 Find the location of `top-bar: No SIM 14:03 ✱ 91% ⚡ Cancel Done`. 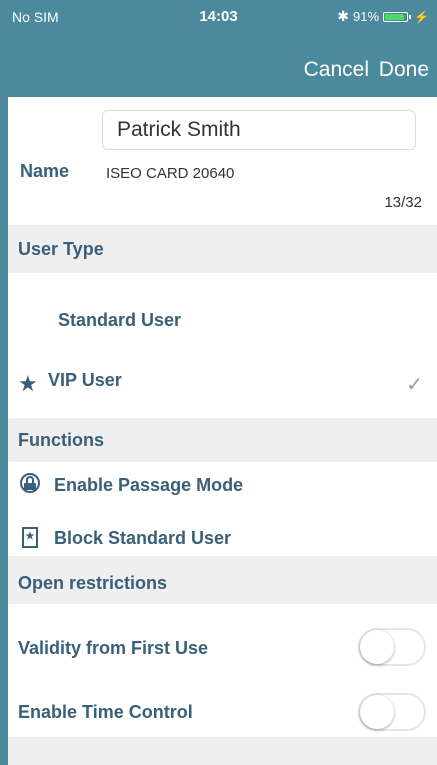

top-bar: No SIM 14:03 ✱ 91% ⚡ Cancel Done is located at coordinates (218, 48).